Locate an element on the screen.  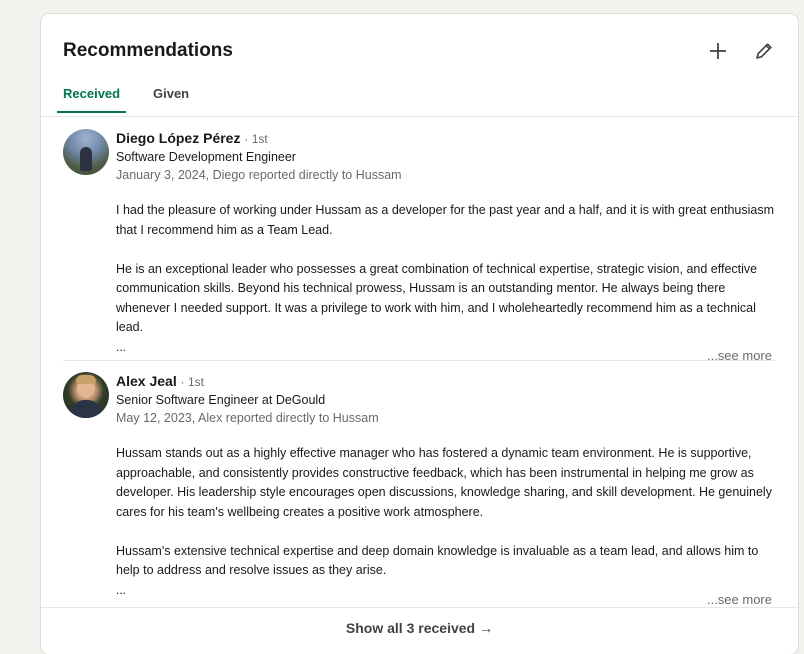
recommender-headline: Software Development Engineer is located at coordinates (206, 157).